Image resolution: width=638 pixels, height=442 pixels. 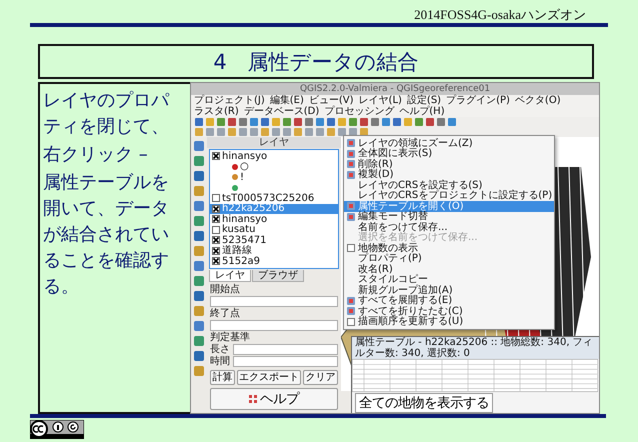 I want to click on context-menu-item: 描画順序を更新する(U), so click(x=449, y=321).